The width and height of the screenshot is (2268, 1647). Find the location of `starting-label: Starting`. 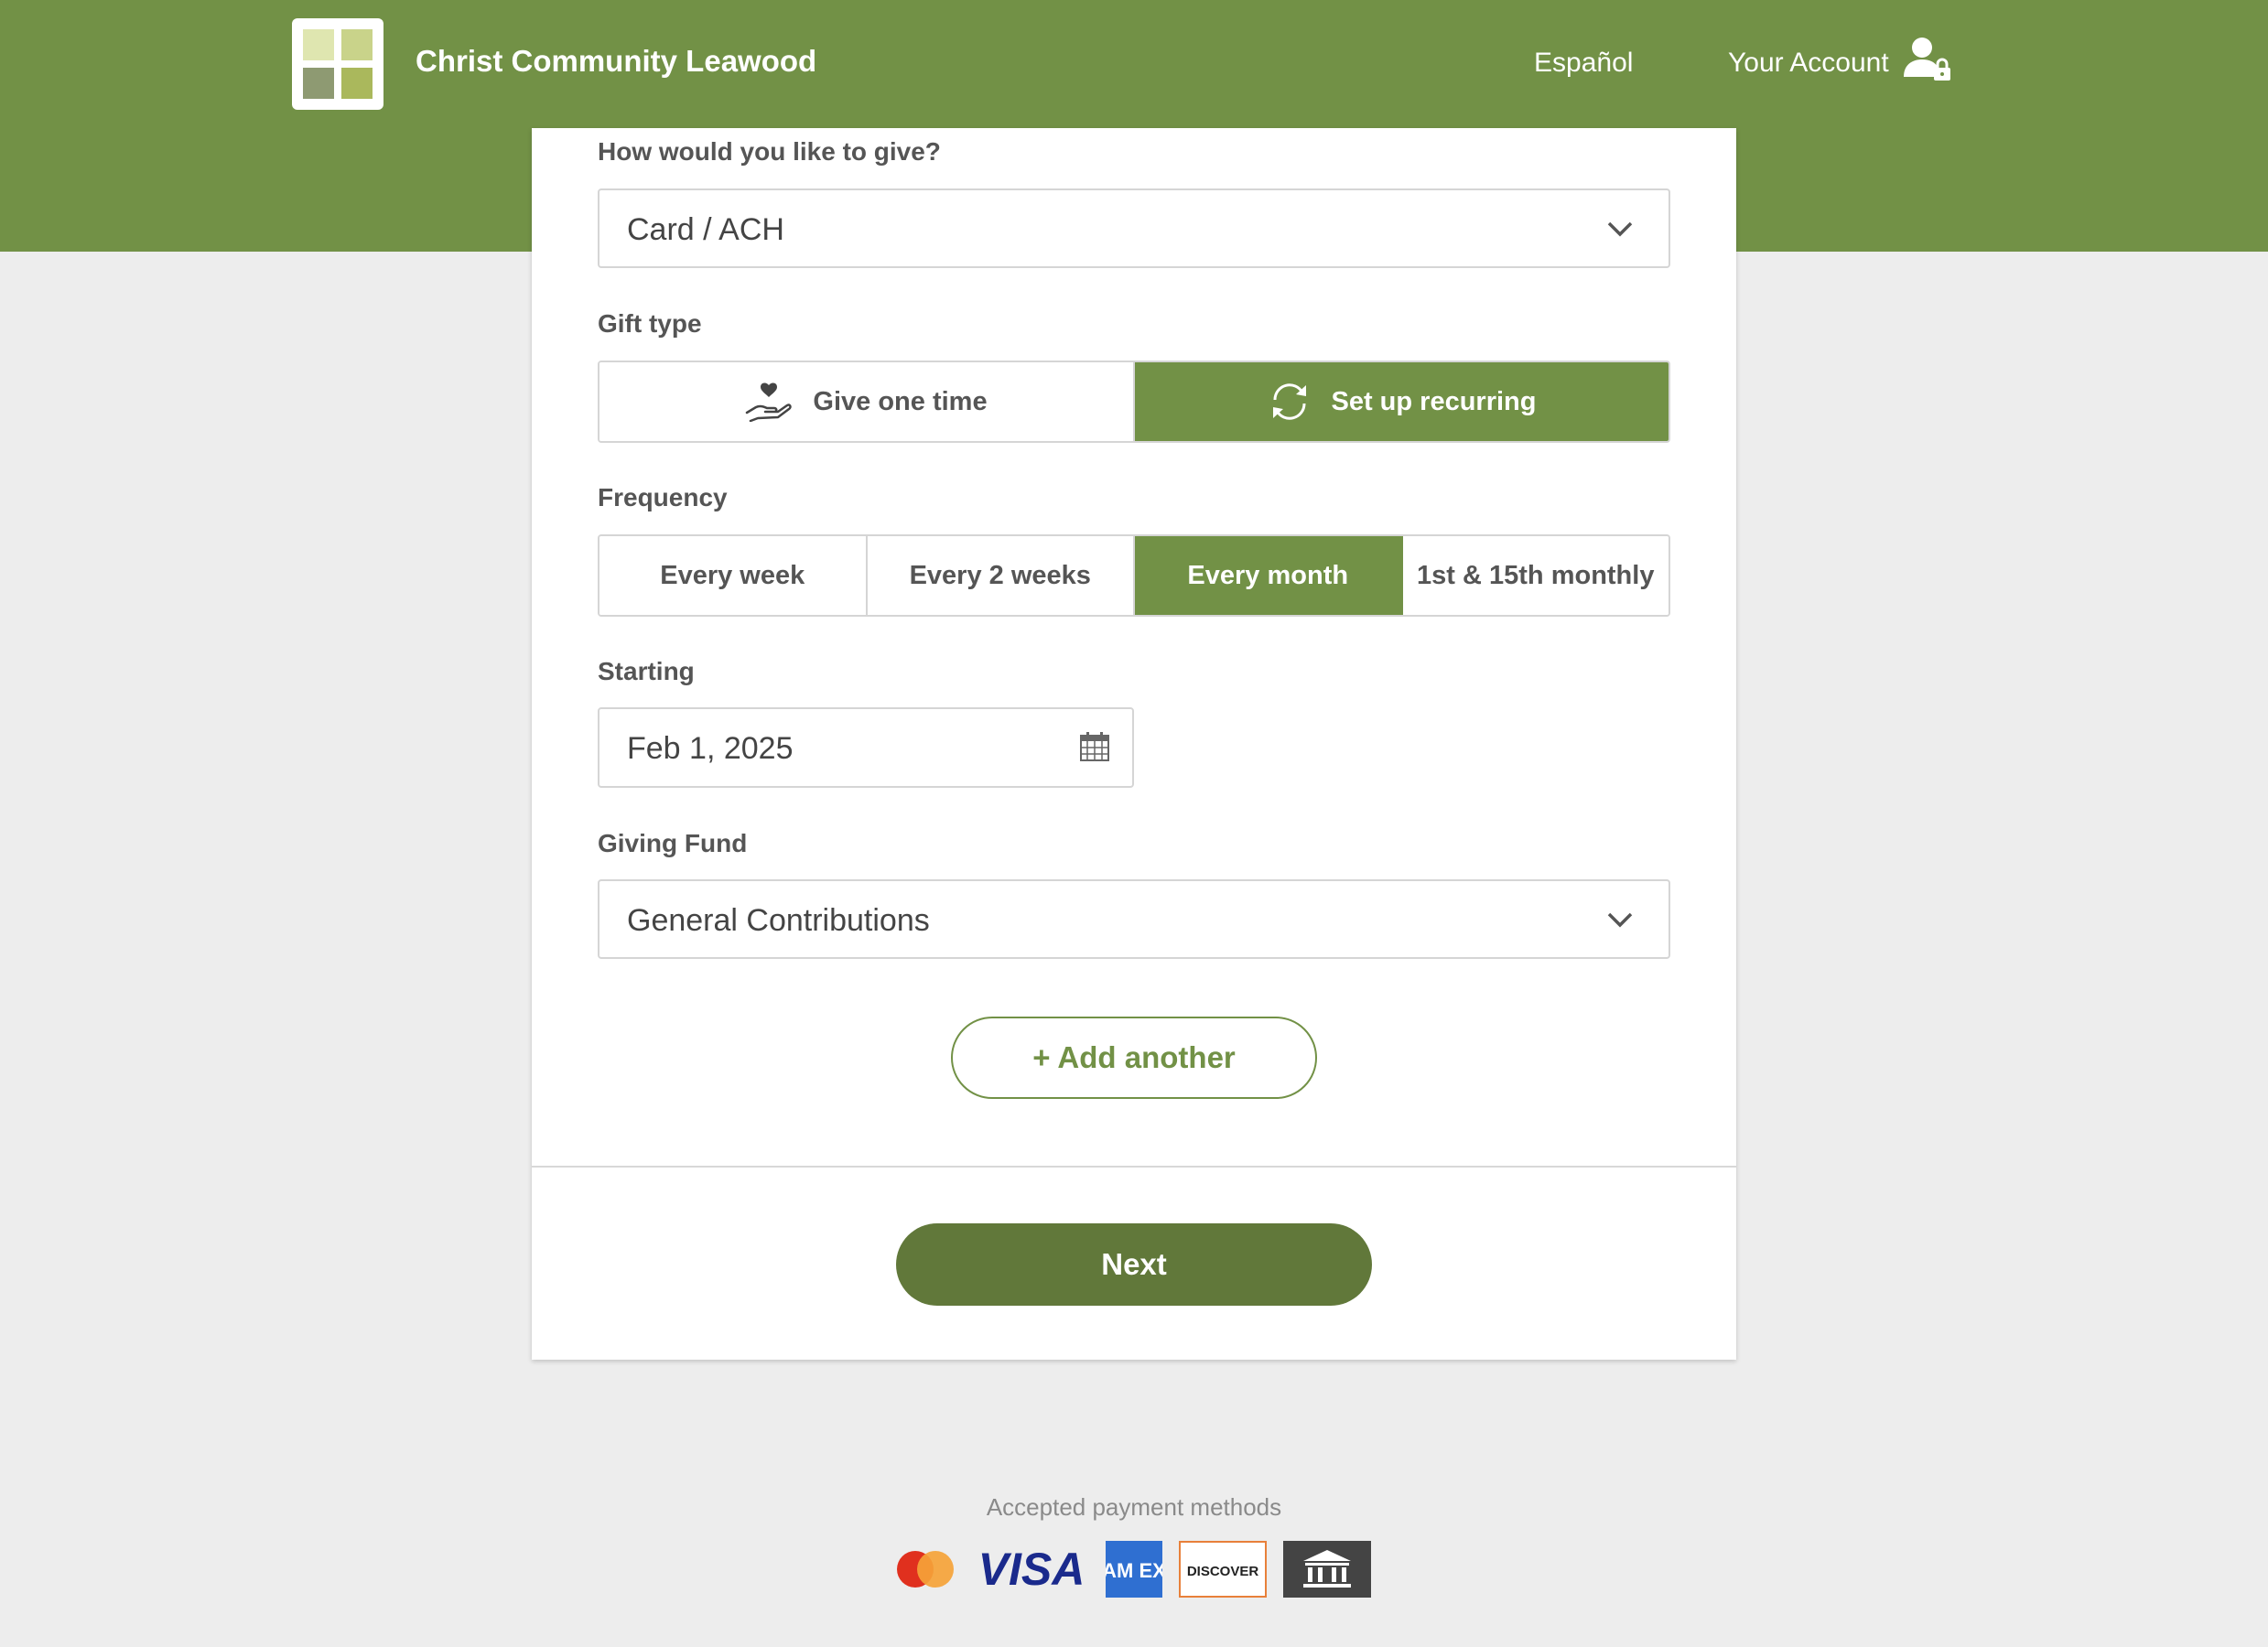

starting-label: Starting is located at coordinates (646, 671).